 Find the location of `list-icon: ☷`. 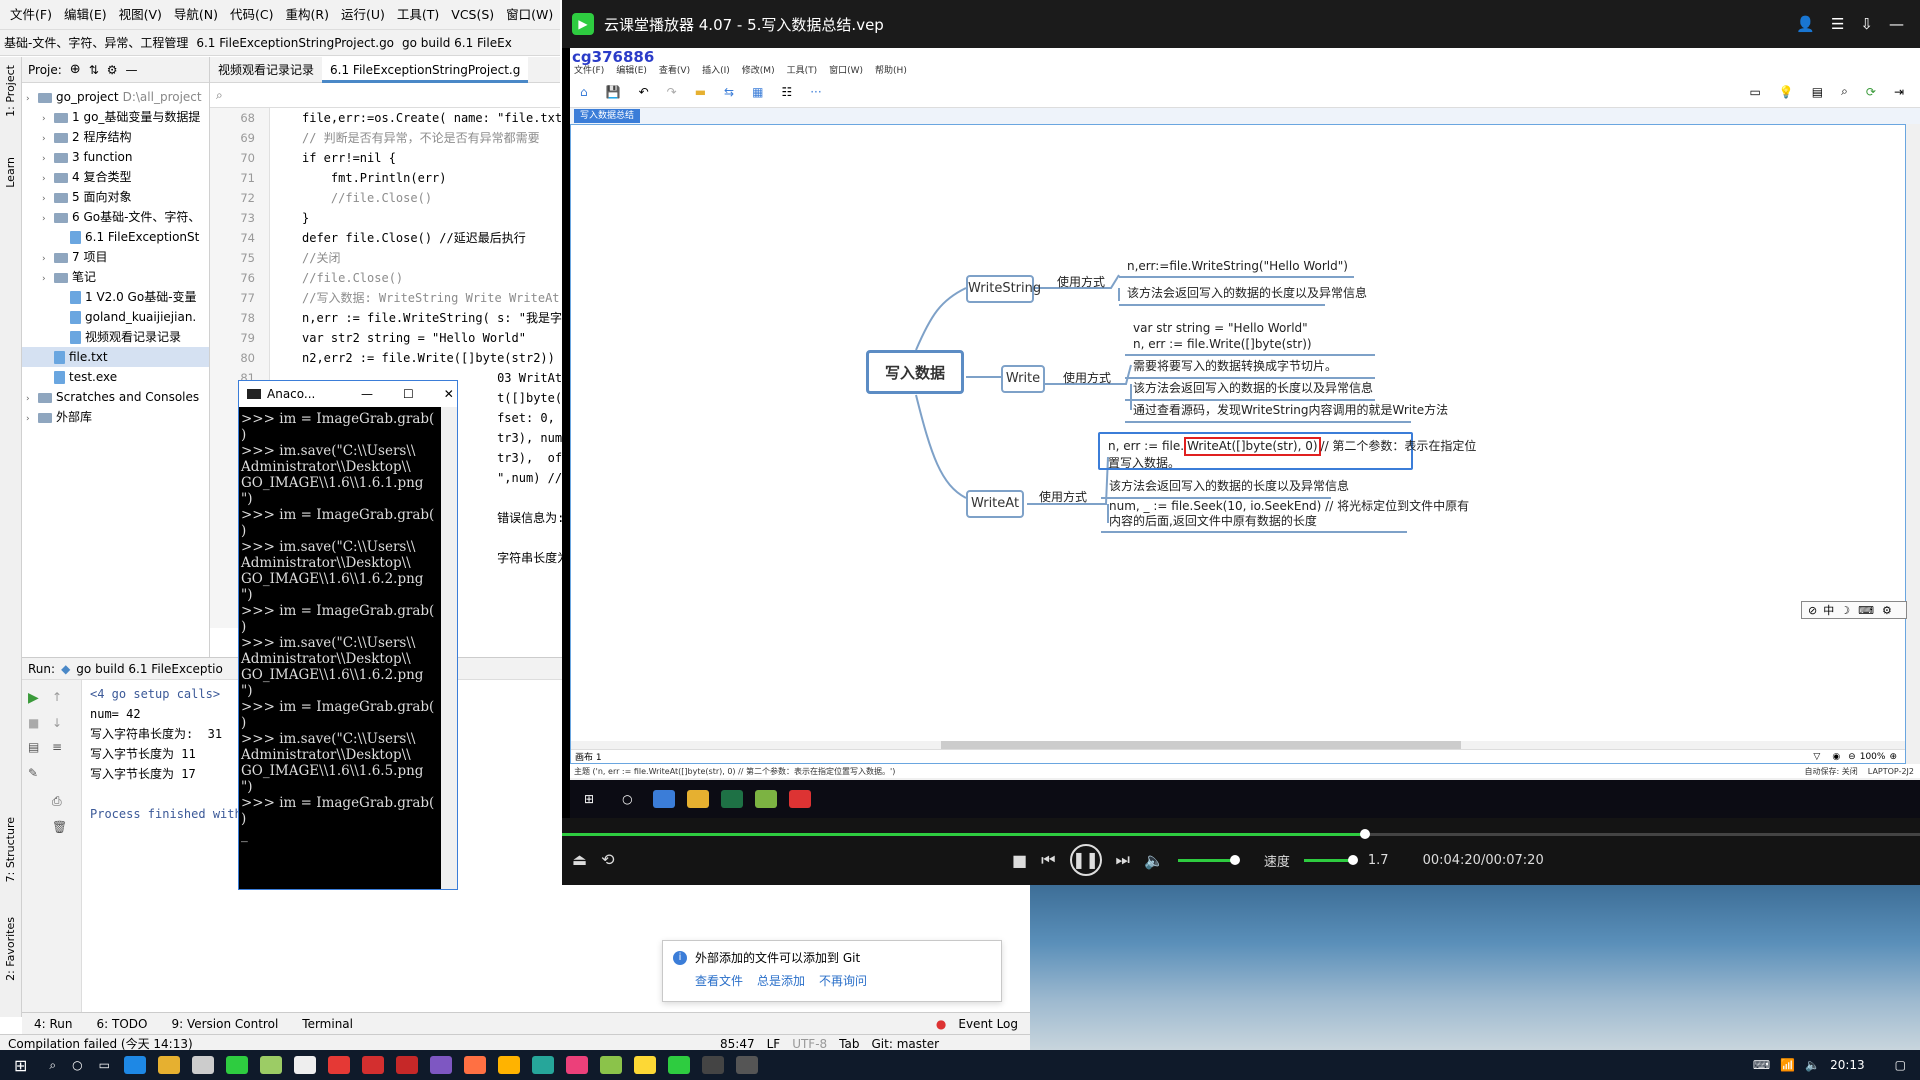

list-icon: ☷ is located at coordinates (786, 92).